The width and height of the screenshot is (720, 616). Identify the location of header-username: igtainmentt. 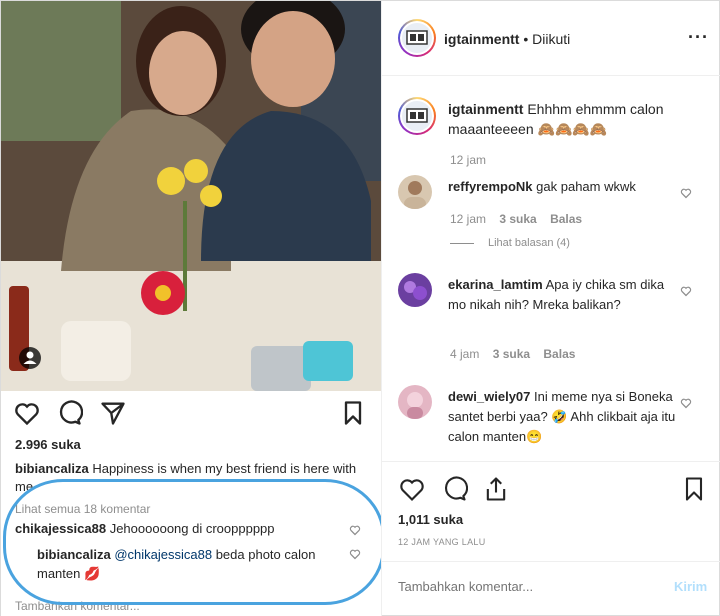
(481, 39).